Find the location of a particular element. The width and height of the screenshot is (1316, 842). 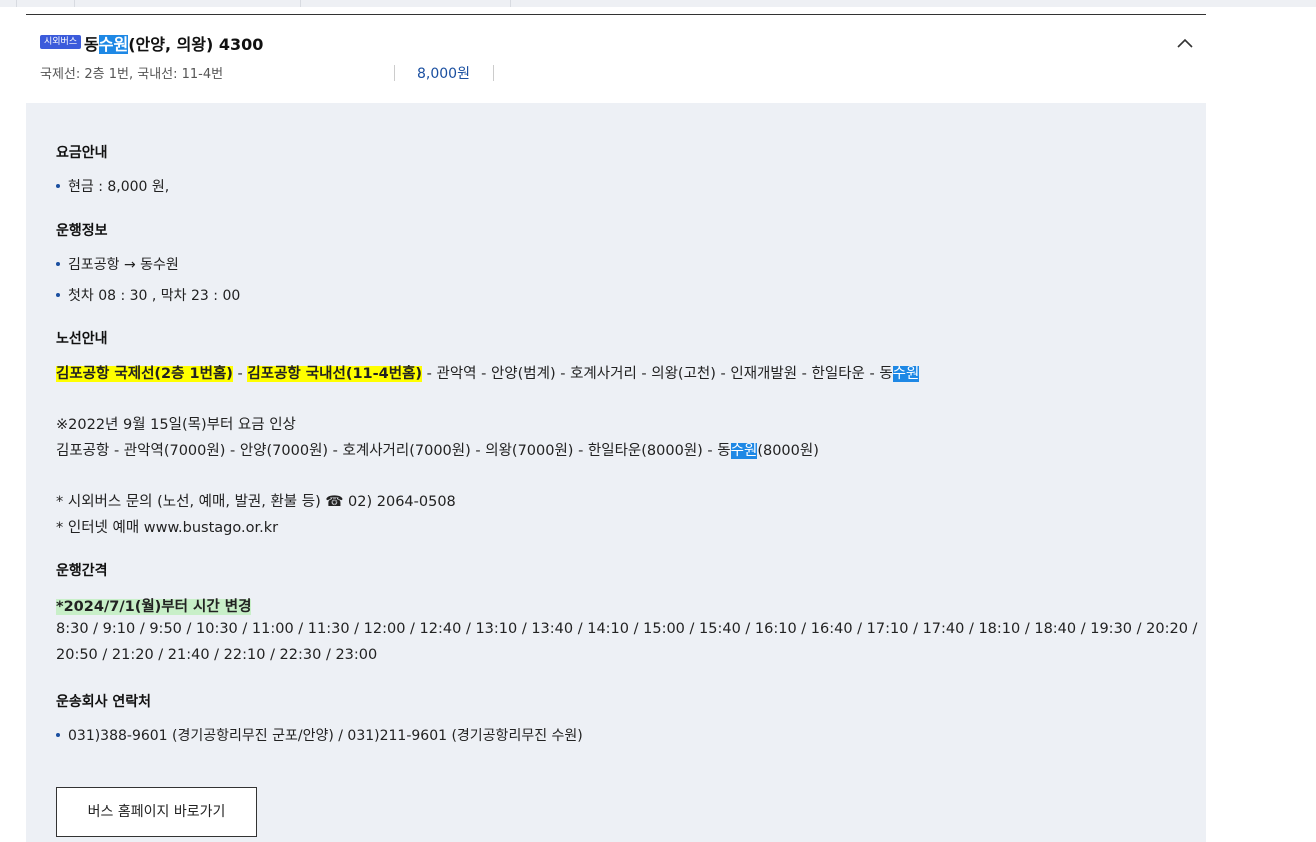

fare-item: 현금 : 8,000 원, is located at coordinates (112, 186).